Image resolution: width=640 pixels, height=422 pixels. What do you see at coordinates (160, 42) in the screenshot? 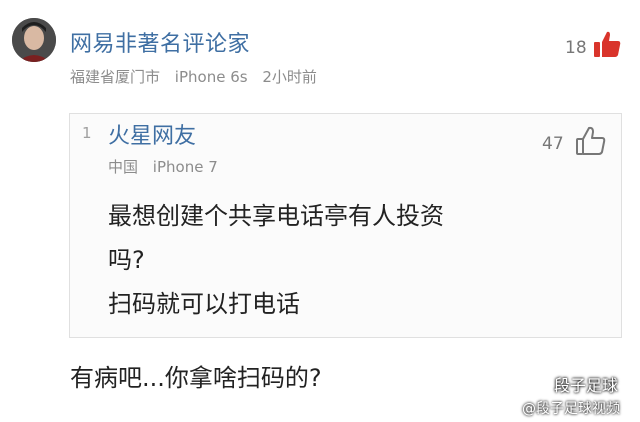
I see `comment-username: 网易非著名评论家` at bounding box center [160, 42].